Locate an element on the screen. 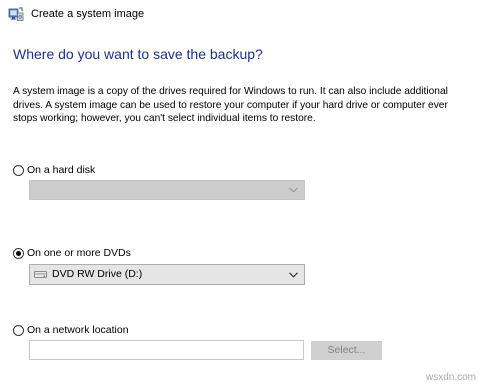 This screenshot has width=480, height=388. watermark: wsxdn.com is located at coordinates (450, 377).